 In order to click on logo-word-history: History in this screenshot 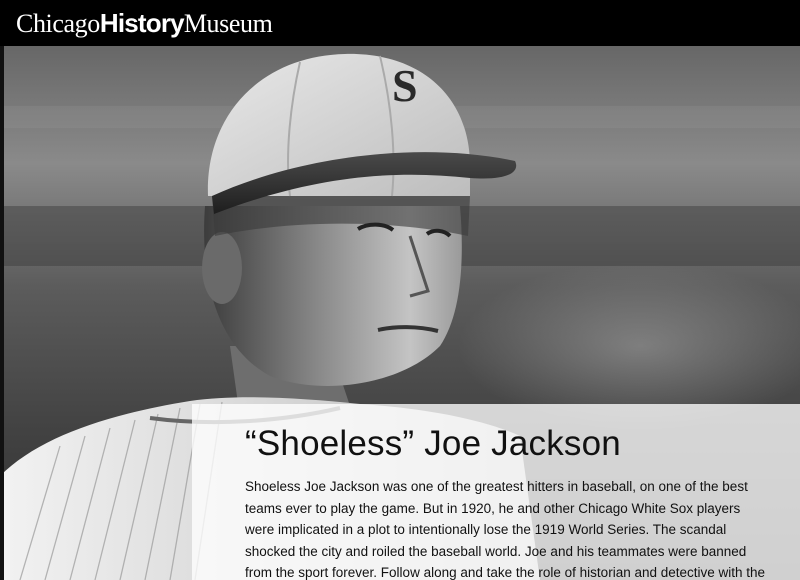, I will do `click(142, 22)`.